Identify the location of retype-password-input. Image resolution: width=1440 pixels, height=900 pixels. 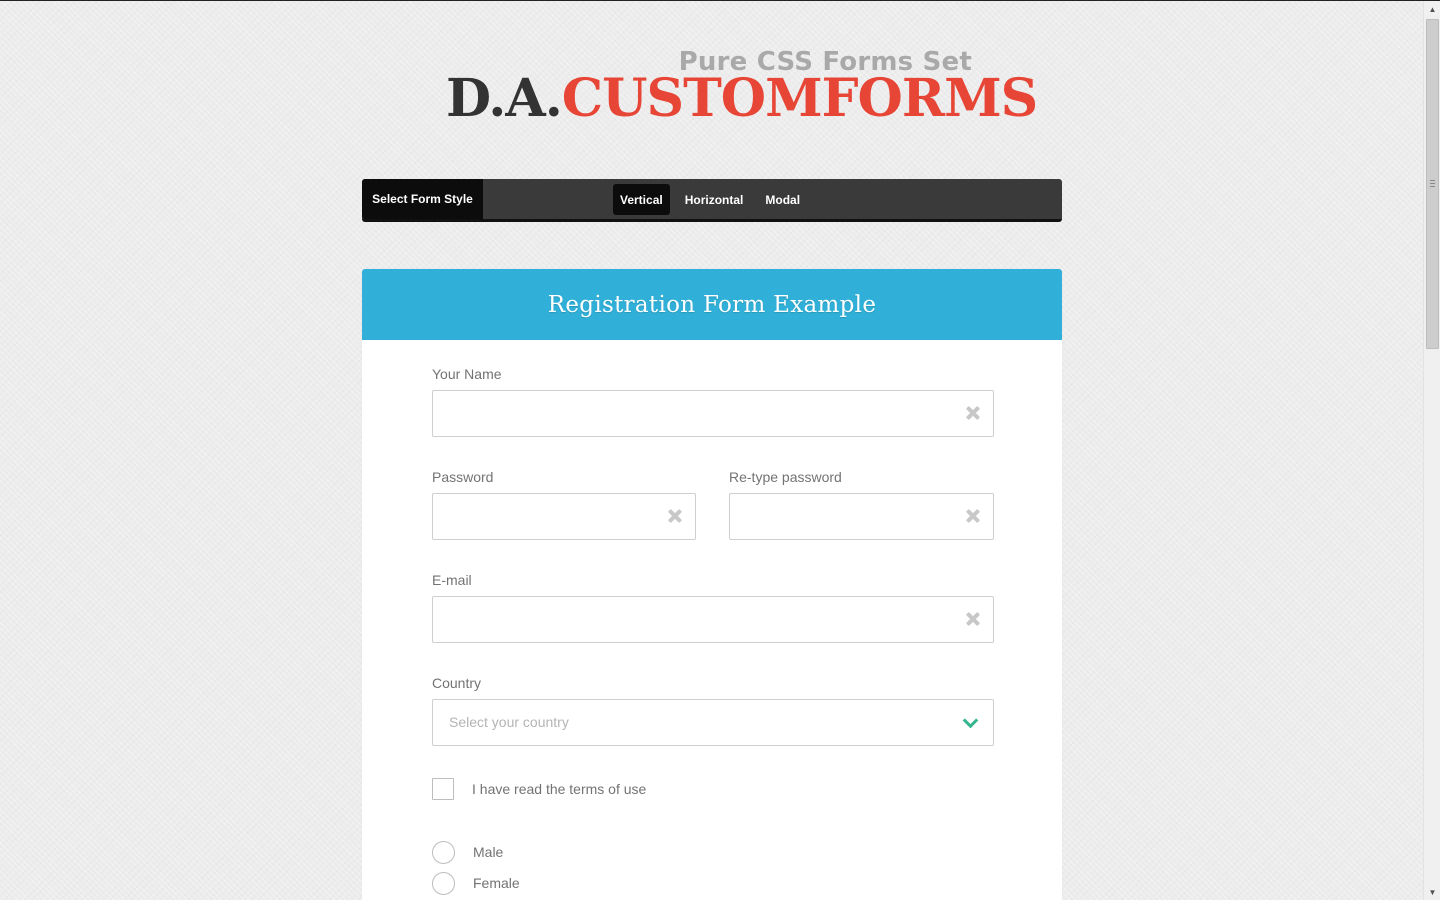
(861, 516).